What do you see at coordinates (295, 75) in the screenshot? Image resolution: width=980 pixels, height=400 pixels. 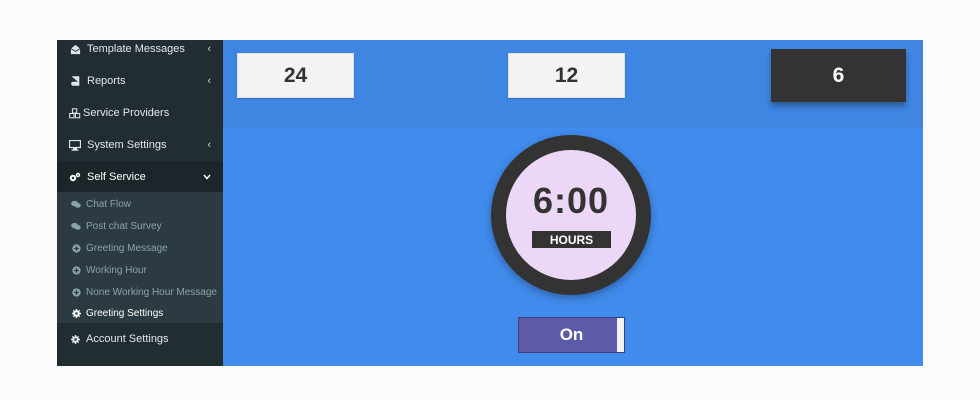 I see `hour-option-24-button: 24` at bounding box center [295, 75].